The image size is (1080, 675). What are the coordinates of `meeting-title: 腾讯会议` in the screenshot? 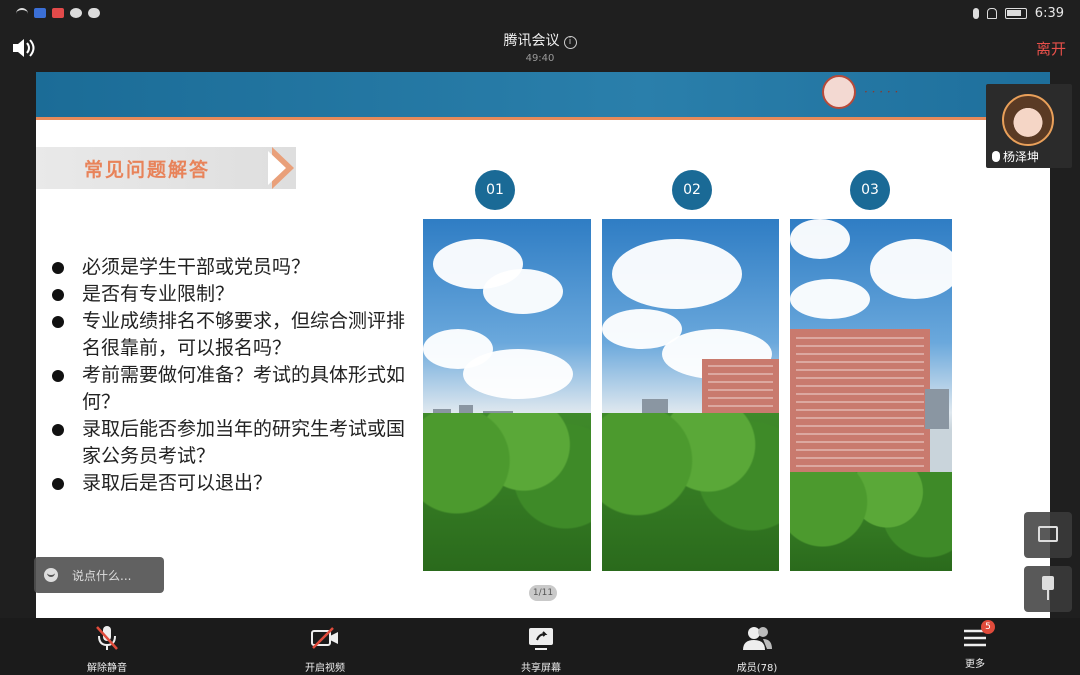 It's located at (532, 41).